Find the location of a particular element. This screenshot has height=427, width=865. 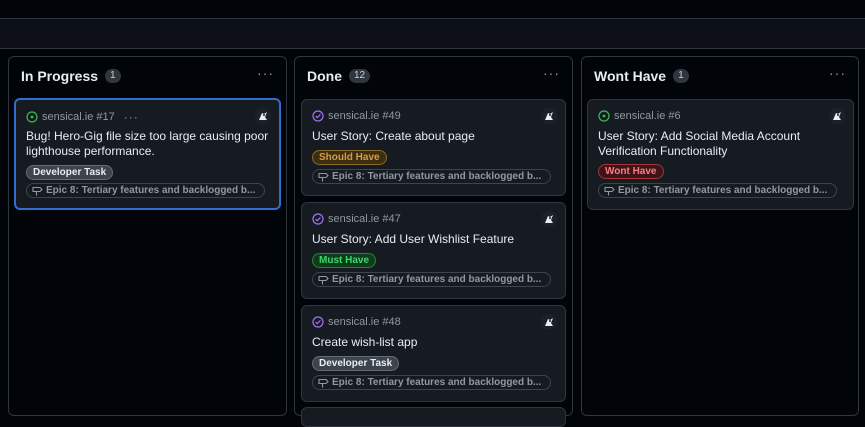

card-repo: sensical.ie #49 is located at coordinates (364, 116).